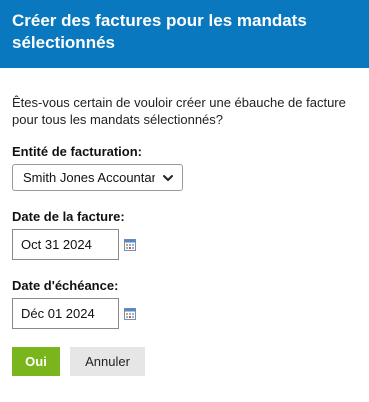  Describe the element at coordinates (89, 177) in the screenshot. I see `billing-entity-value: Smith Jones Accountants` at that location.